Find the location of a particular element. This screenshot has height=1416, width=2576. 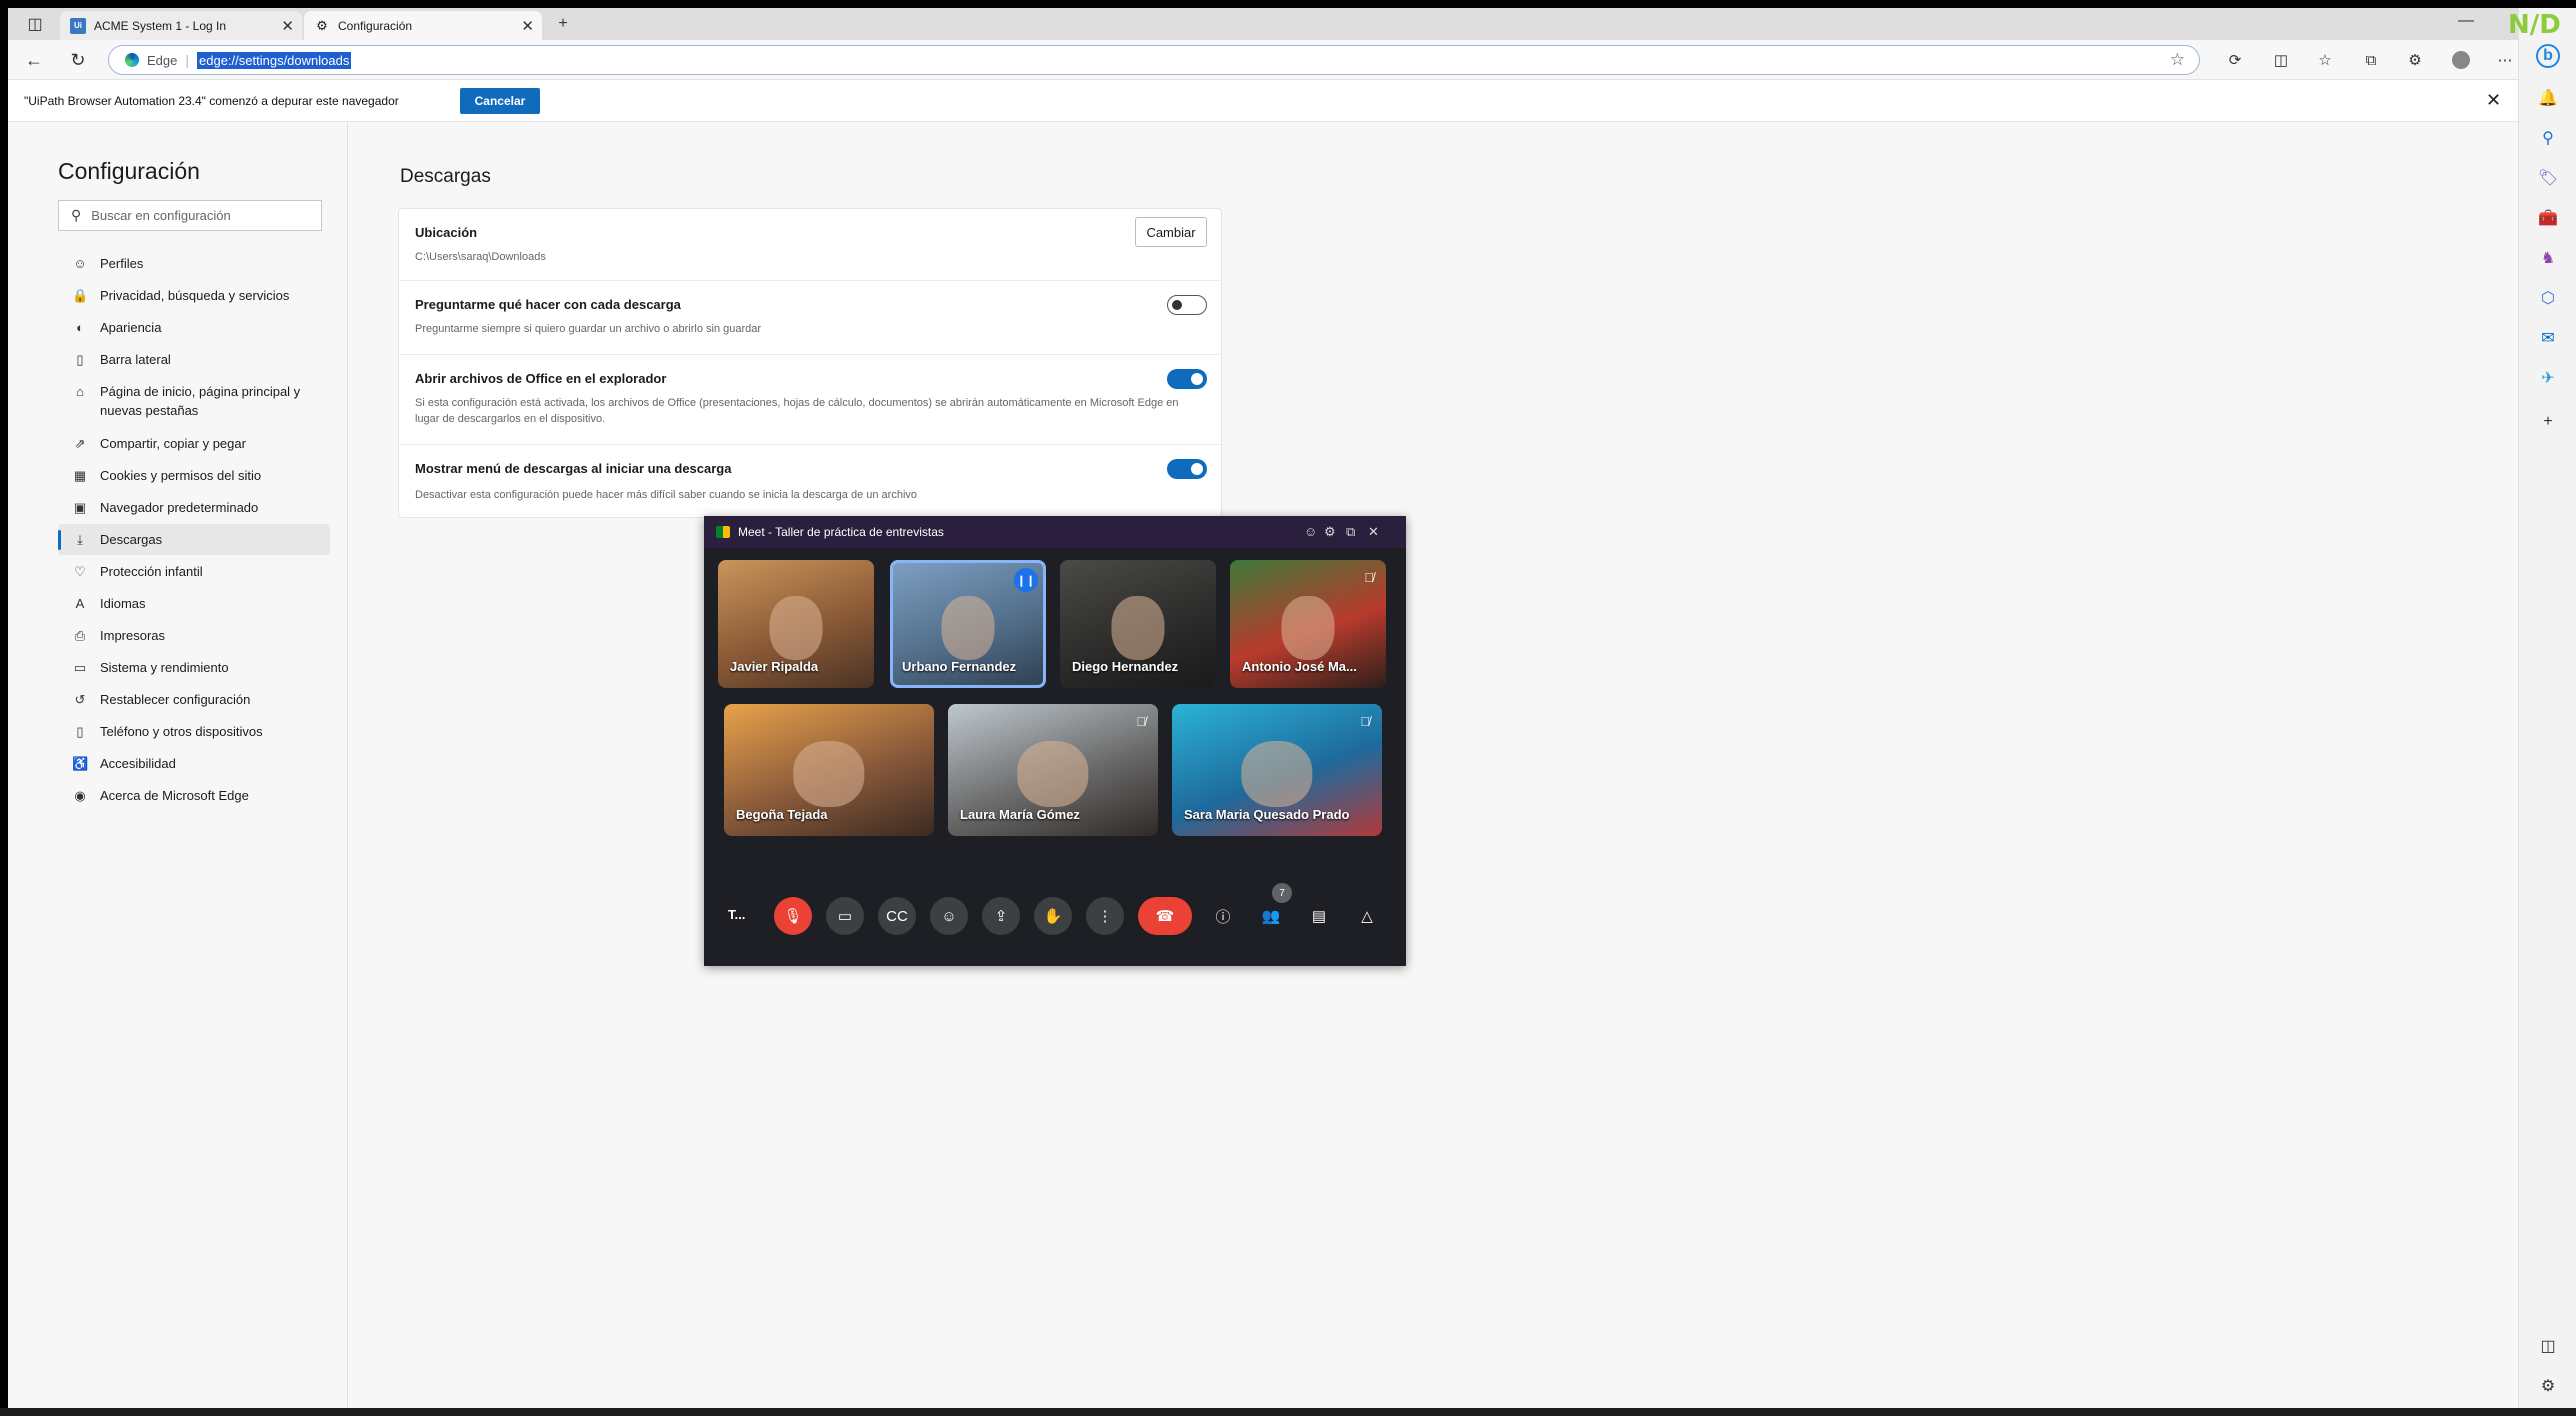

mic-off-icon: 🎙 is located at coordinates (793, 916).